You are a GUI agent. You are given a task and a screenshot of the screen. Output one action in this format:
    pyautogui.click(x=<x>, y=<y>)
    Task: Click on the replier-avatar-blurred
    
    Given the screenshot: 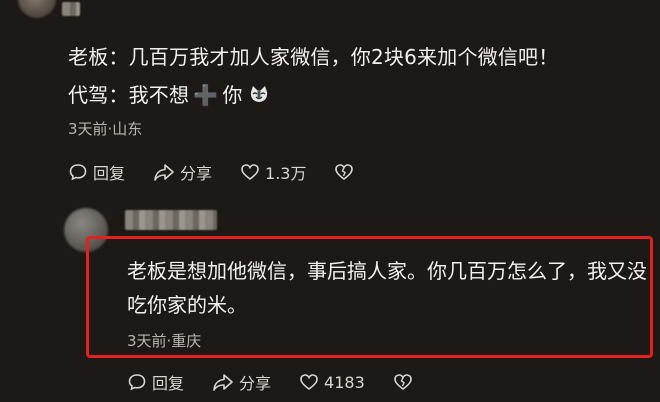 What is the action you would take?
    pyautogui.click(x=86, y=230)
    